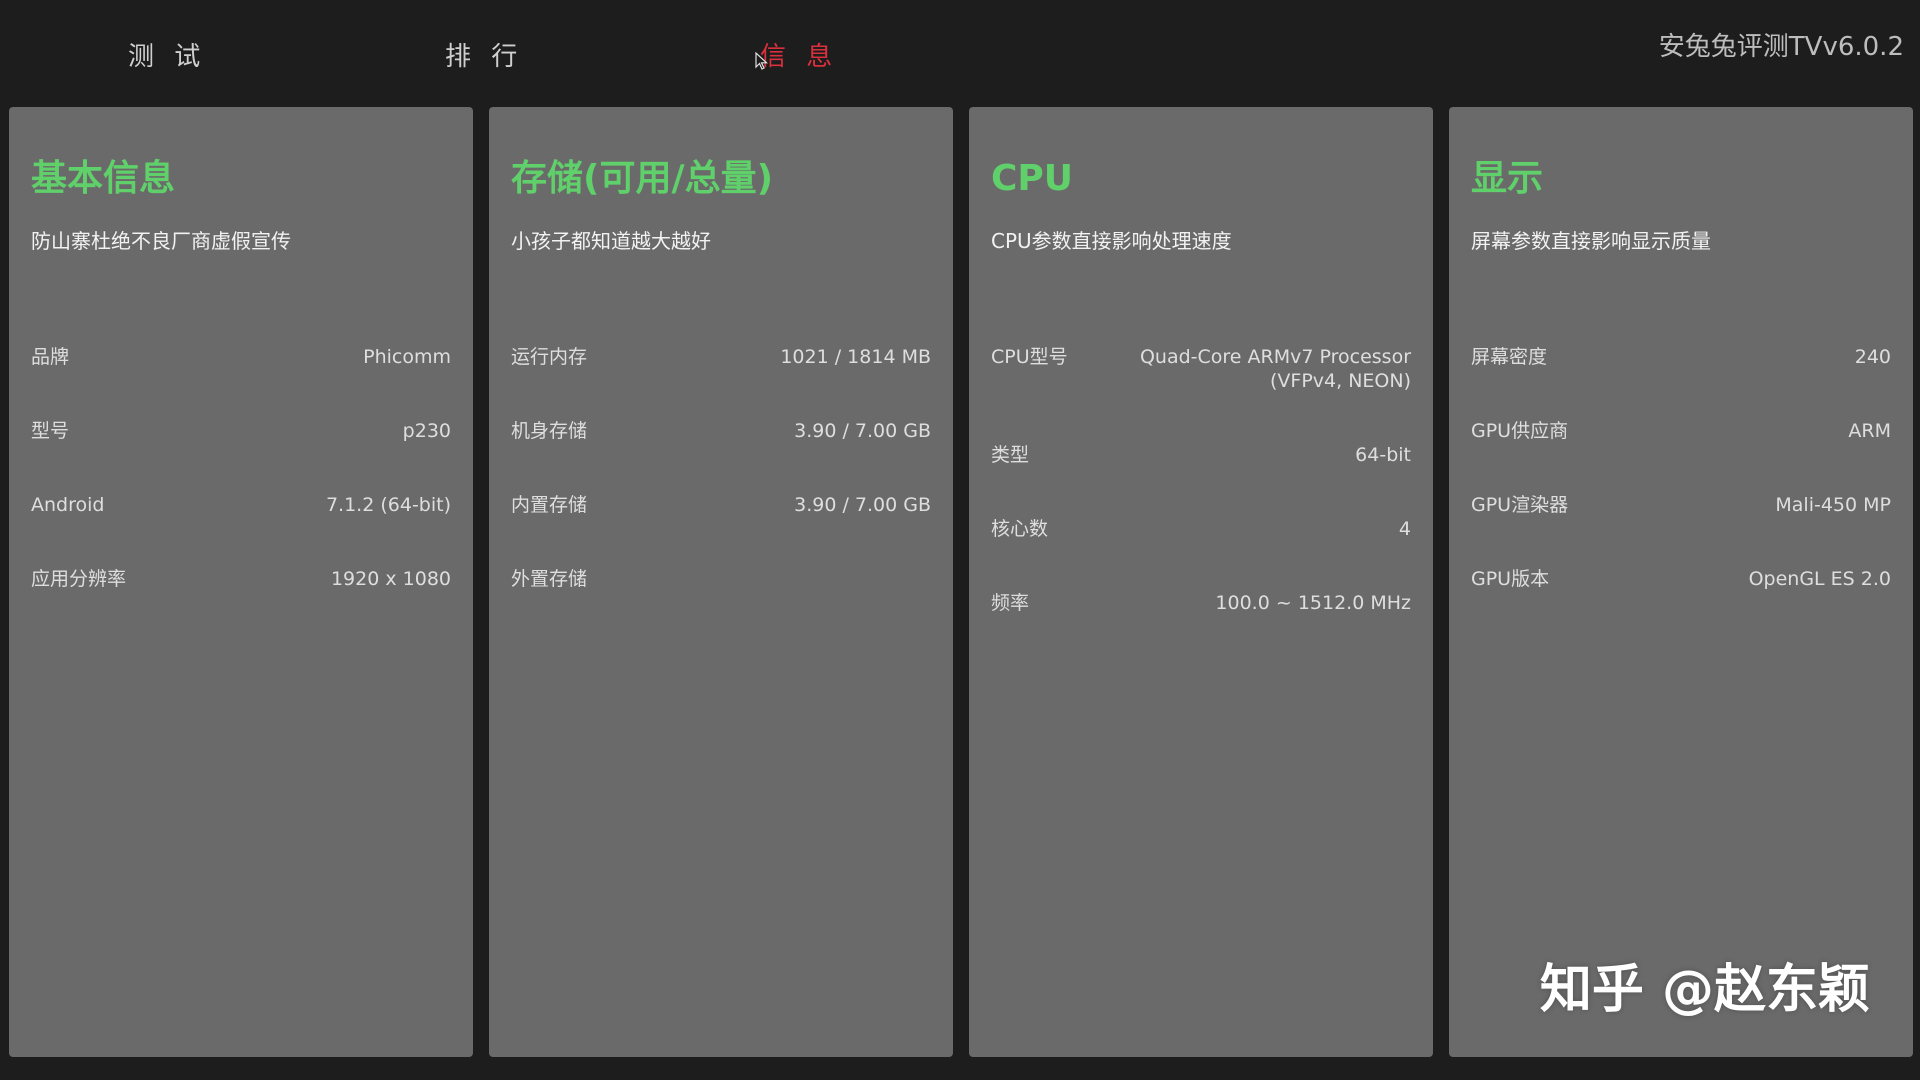  Describe the element at coordinates (1509, 357) in the screenshot. I see `row-label: 屏幕密度` at that location.